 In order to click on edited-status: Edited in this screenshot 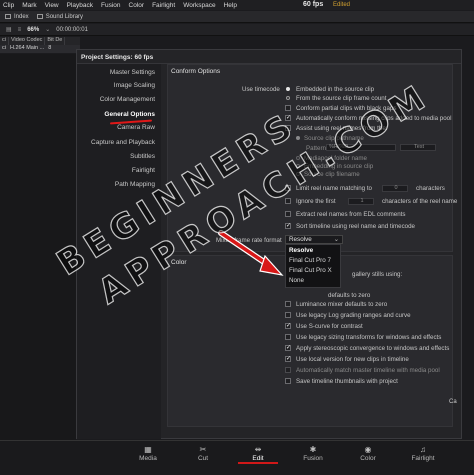, I will do `click(342, 4)`.